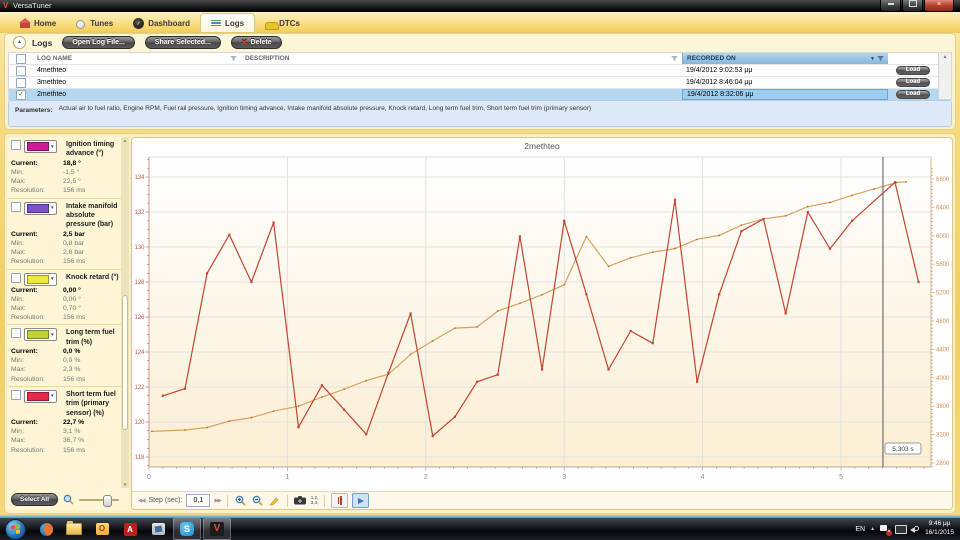 Image resolution: width=960 pixels, height=540 pixels. What do you see at coordinates (217, 529) in the screenshot?
I see `taskbar-versatuner-icon: V` at bounding box center [217, 529].